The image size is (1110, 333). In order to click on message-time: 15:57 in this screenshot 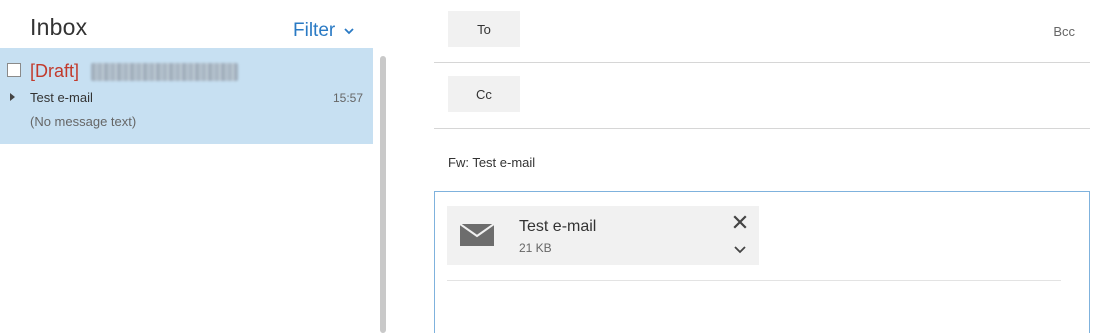, I will do `click(347, 98)`.